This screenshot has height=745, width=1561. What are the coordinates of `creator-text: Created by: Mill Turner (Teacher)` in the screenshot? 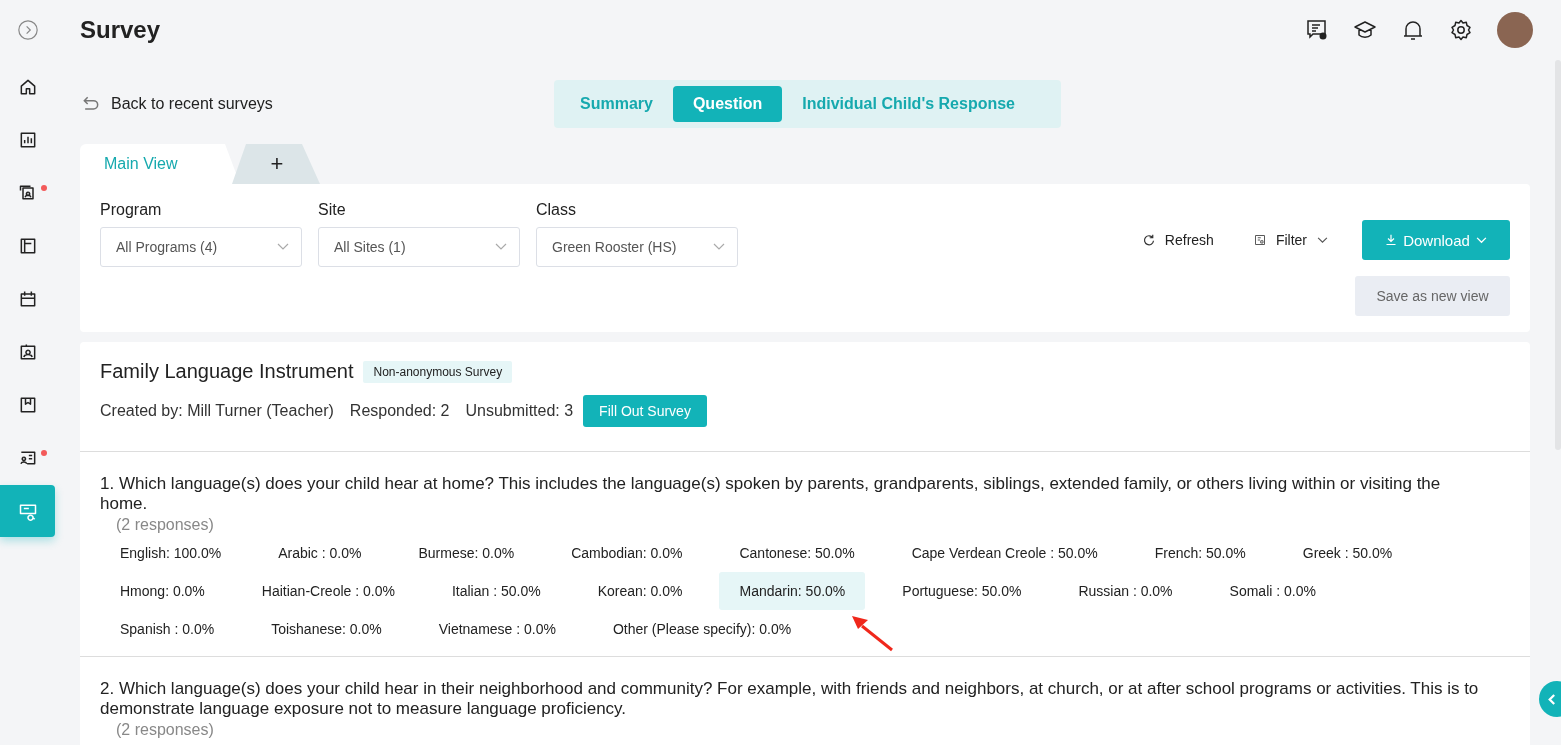 It's located at (217, 411).